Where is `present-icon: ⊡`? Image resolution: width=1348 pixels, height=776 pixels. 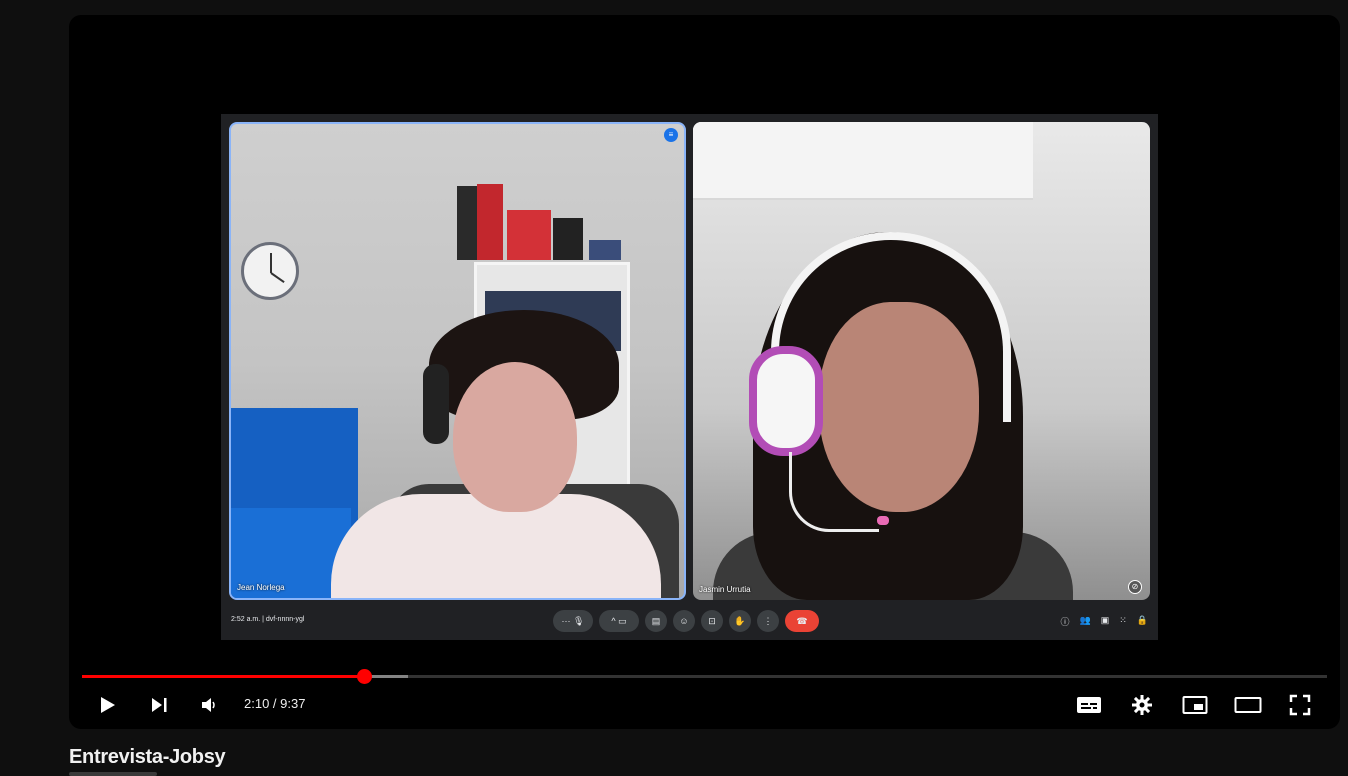
present-icon: ⊡ is located at coordinates (712, 621).